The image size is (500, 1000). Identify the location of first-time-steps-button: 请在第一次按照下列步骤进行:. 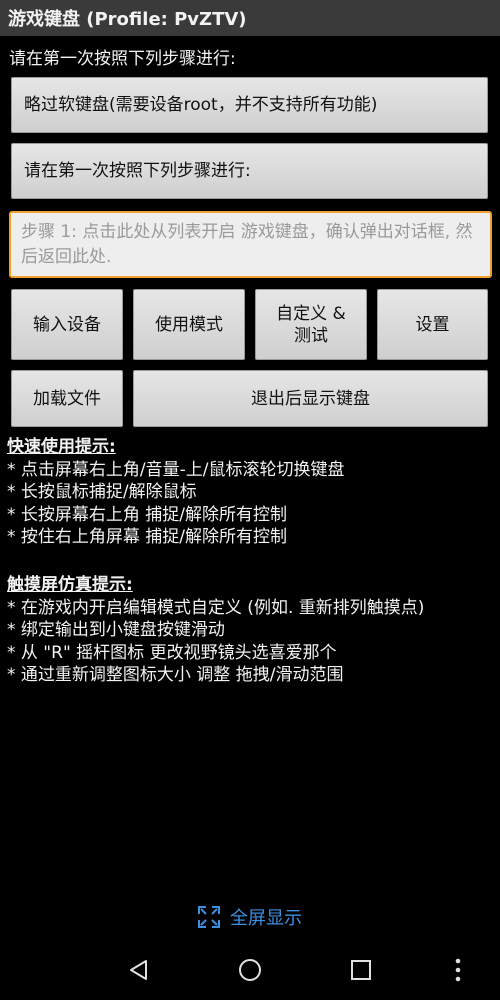
(249, 171).